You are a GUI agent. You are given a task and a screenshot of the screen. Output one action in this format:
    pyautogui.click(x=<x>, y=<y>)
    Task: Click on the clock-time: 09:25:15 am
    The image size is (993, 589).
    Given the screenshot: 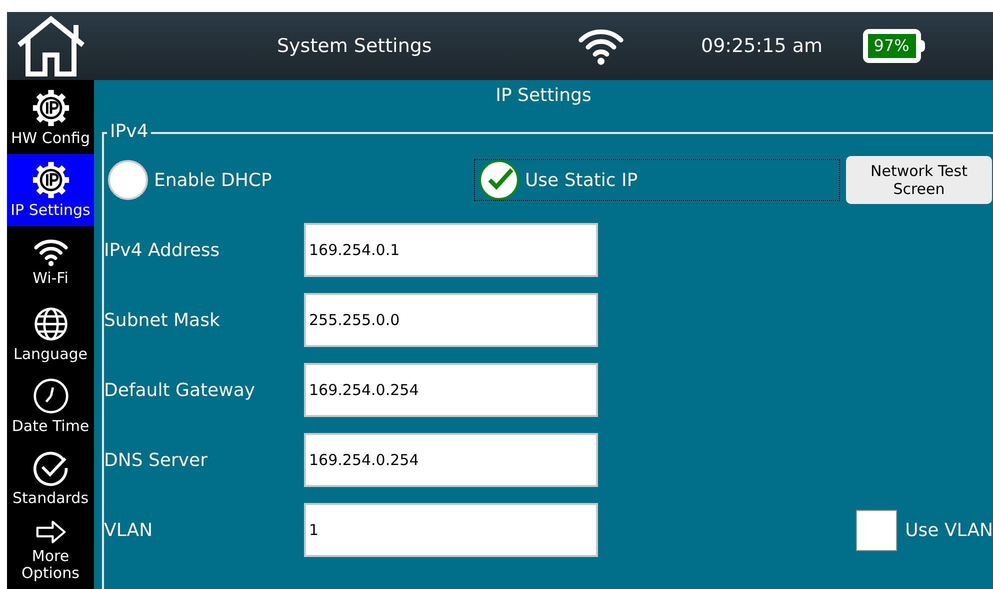 What is the action you would take?
    pyautogui.click(x=762, y=46)
    